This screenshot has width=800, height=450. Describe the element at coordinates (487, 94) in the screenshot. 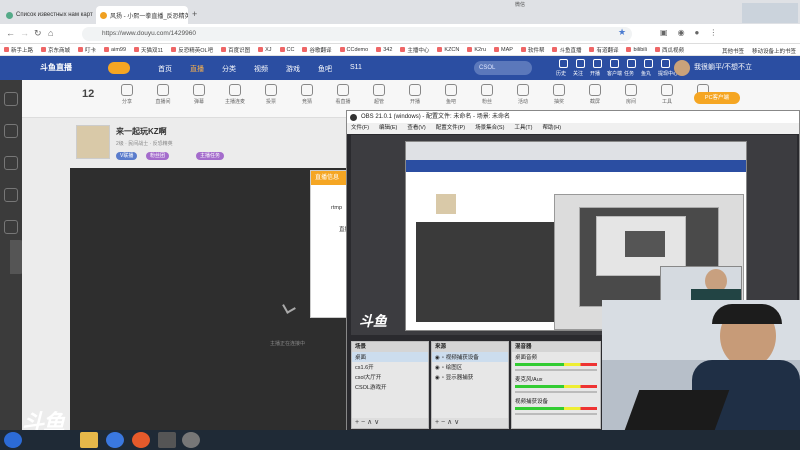

I see `toolbar-tool: 粉丝` at that location.